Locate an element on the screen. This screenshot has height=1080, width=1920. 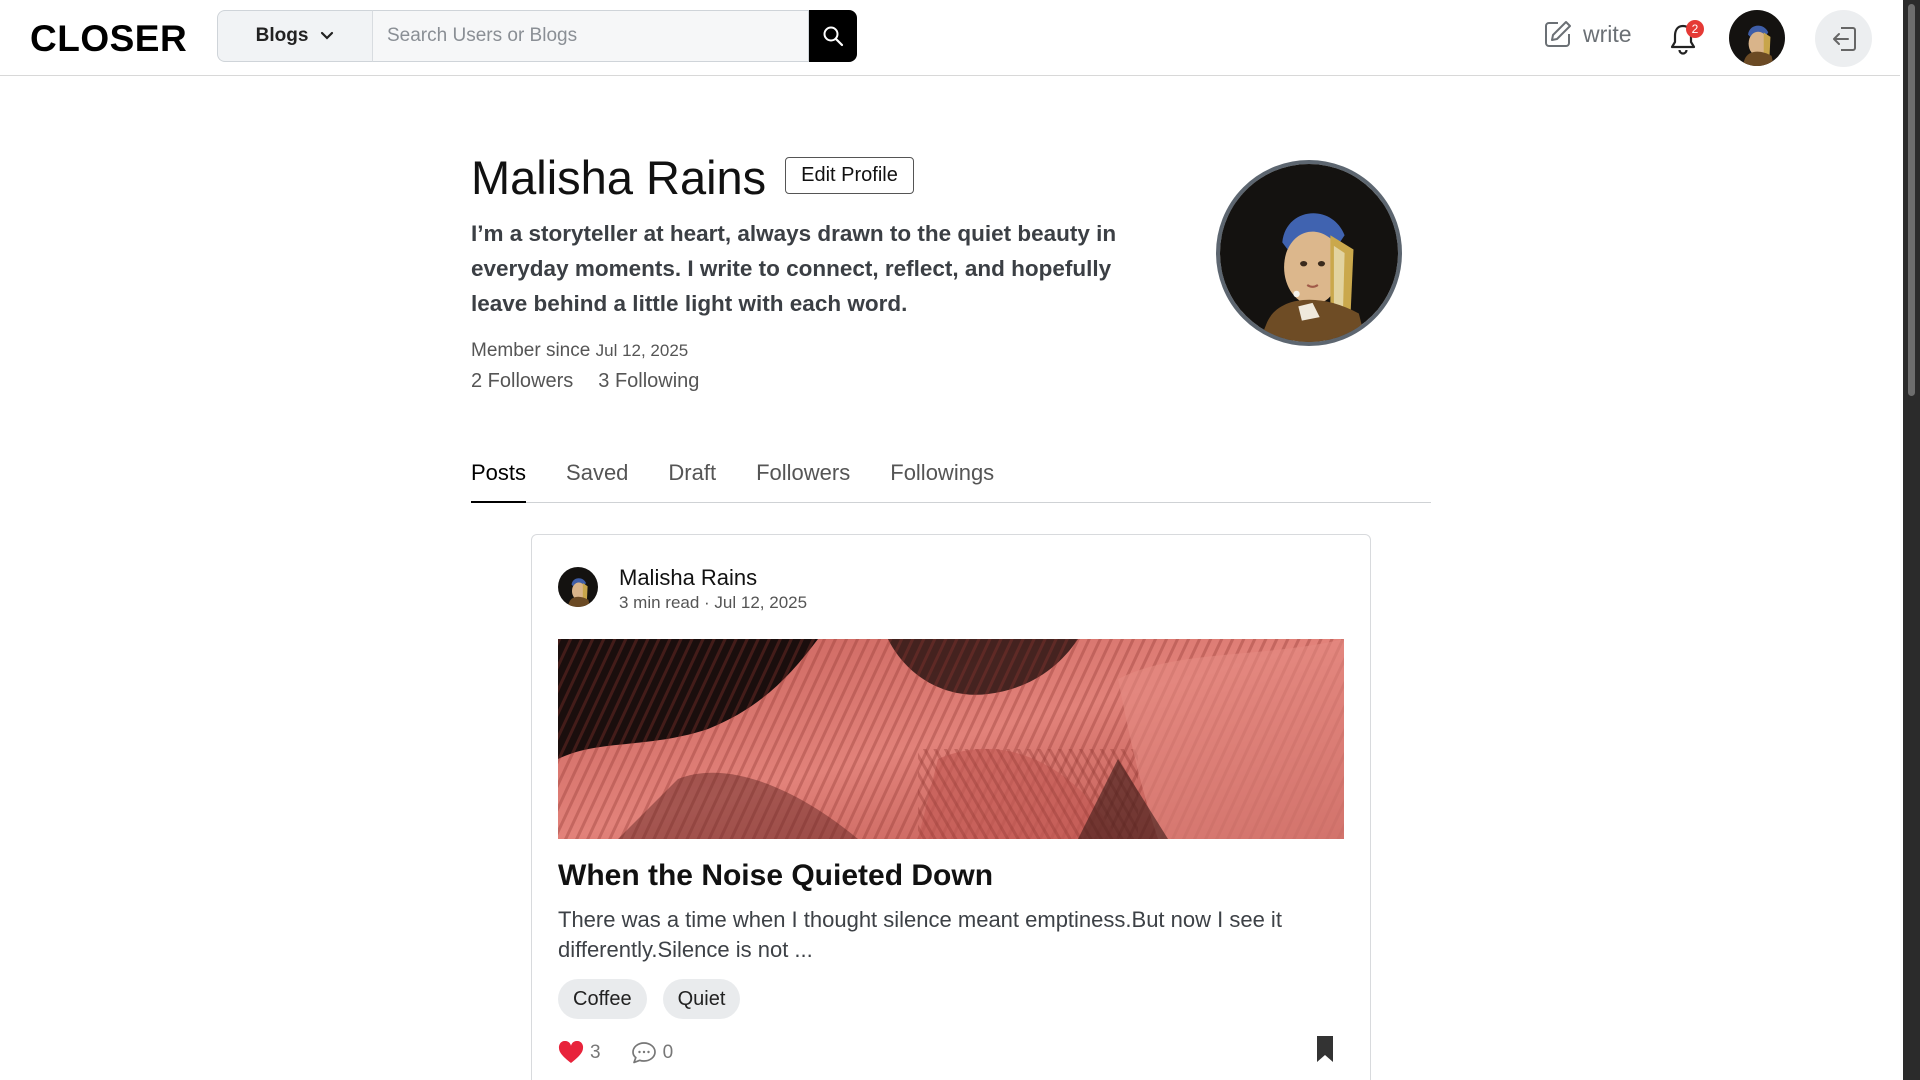
tab-followings: Followings is located at coordinates (942, 480).